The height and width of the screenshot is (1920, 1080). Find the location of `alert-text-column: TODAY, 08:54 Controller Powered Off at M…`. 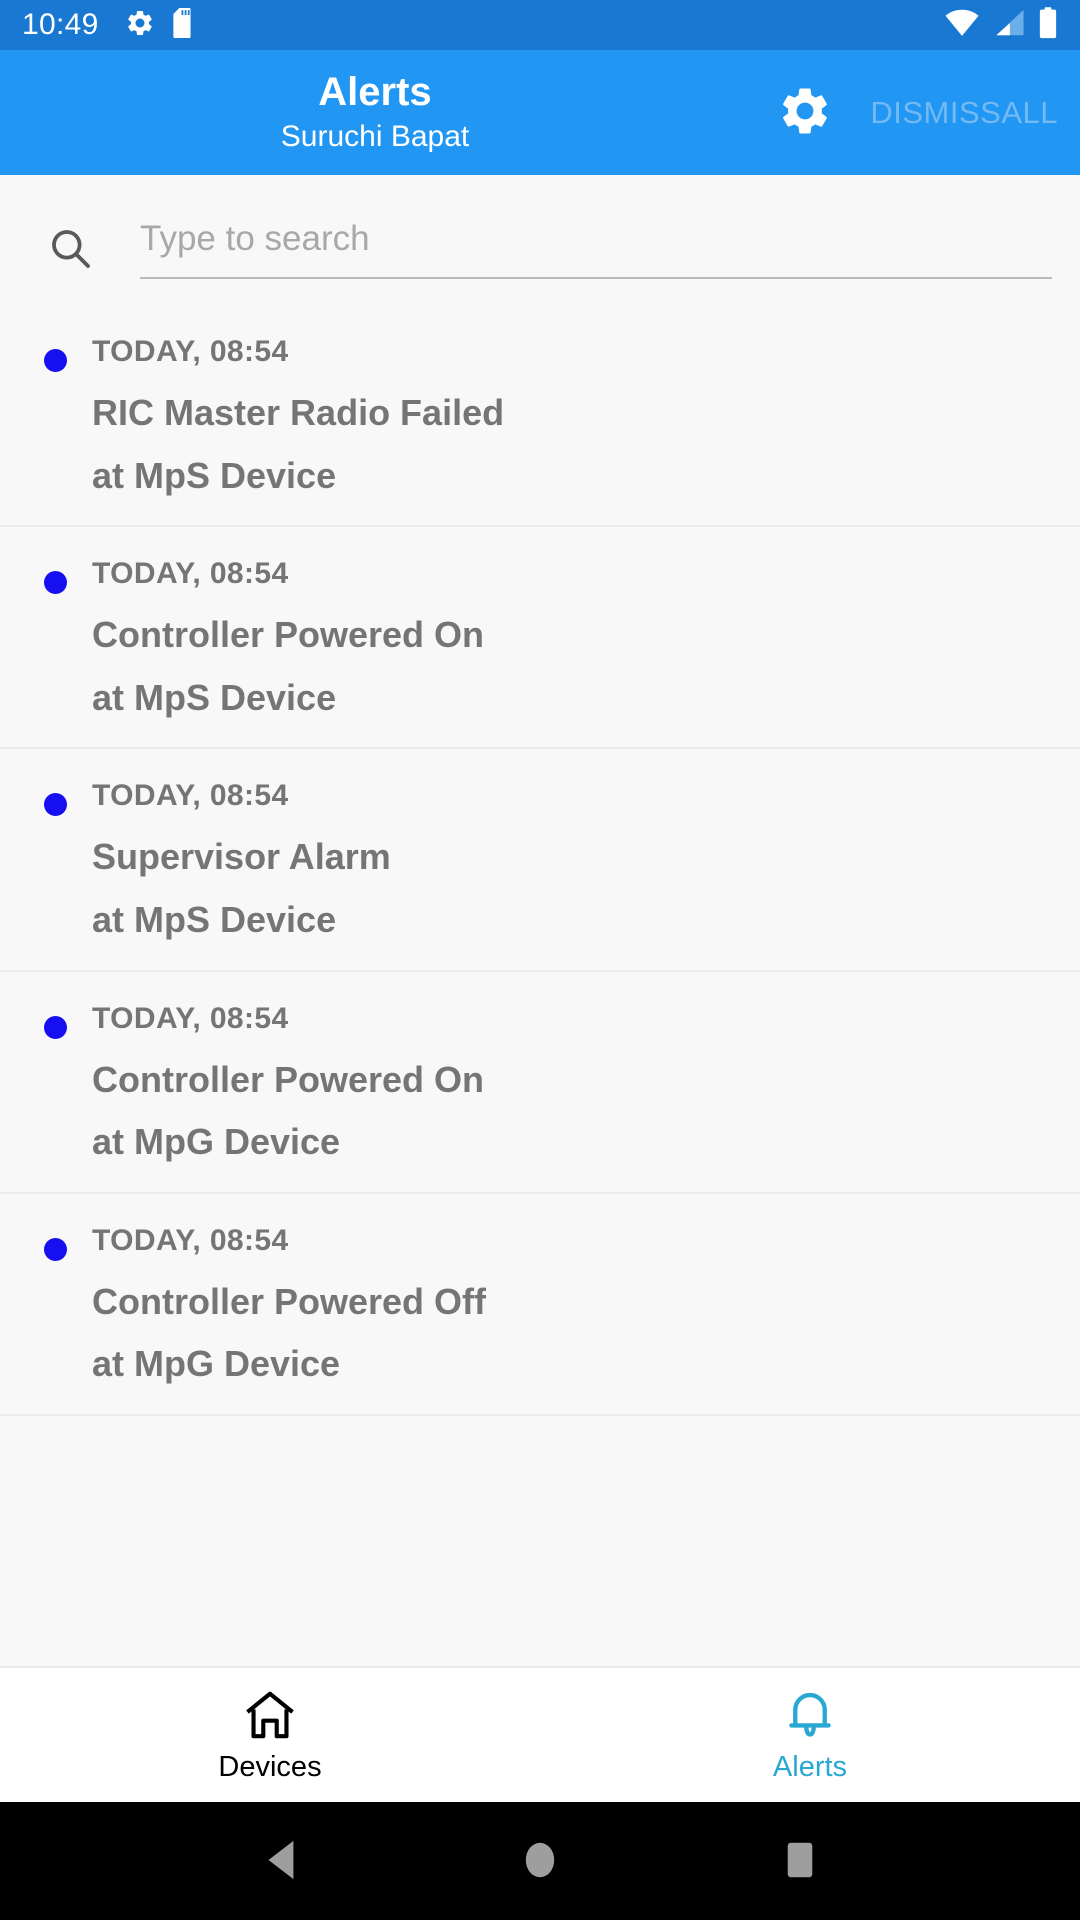

alert-text-column: TODAY, 08:54 Controller Powered Off at M… is located at coordinates (526, 1304).